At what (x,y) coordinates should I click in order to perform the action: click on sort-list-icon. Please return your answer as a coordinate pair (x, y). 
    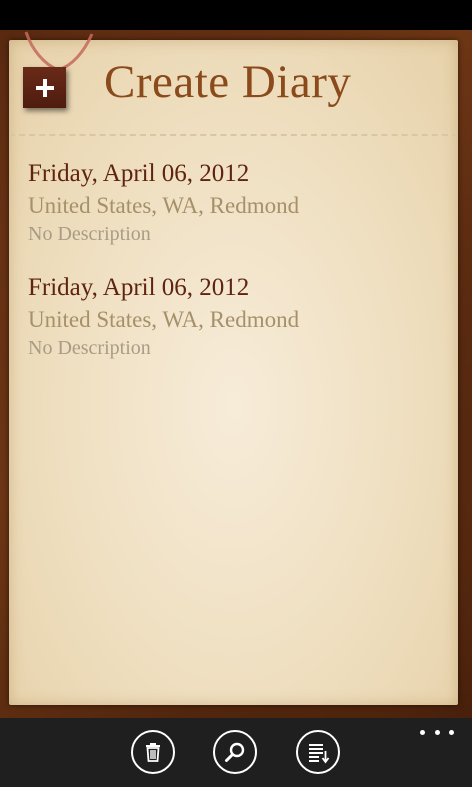
    Looking at the image, I should click on (319, 754).